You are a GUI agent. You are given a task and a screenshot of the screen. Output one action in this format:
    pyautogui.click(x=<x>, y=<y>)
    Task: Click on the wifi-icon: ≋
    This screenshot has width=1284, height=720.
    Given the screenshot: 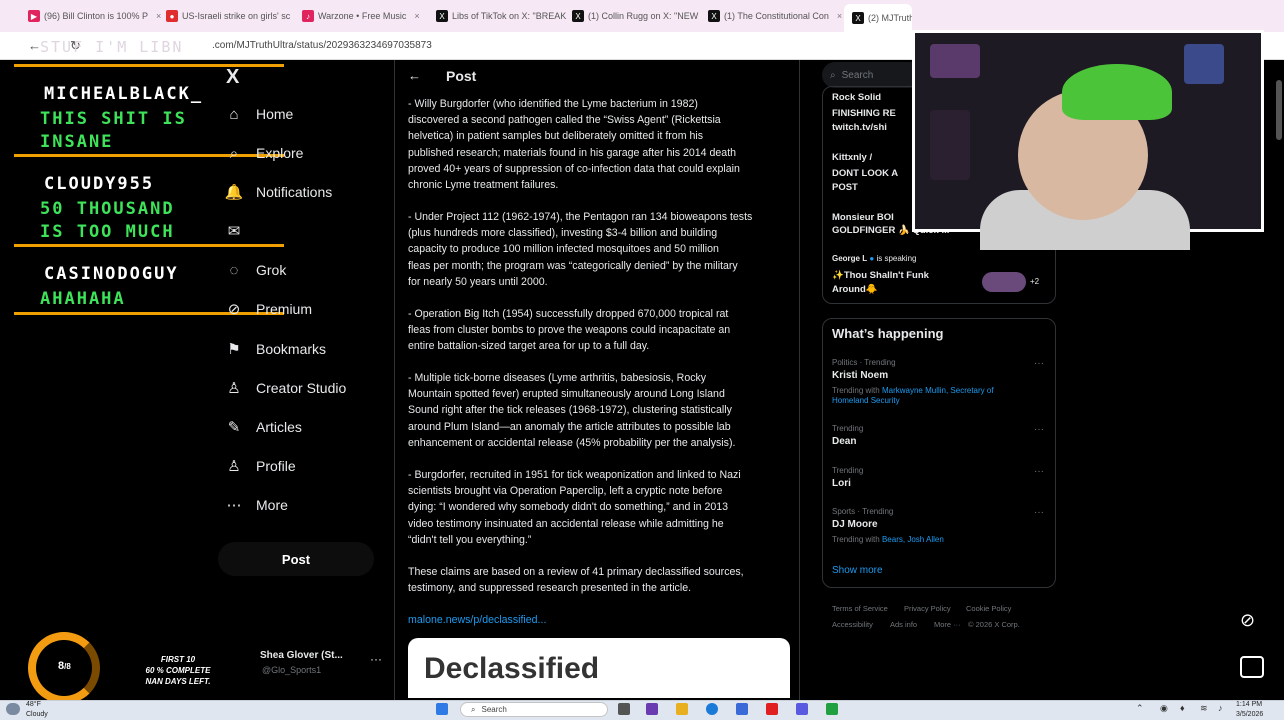 What is the action you would take?
    pyautogui.click(x=1204, y=708)
    